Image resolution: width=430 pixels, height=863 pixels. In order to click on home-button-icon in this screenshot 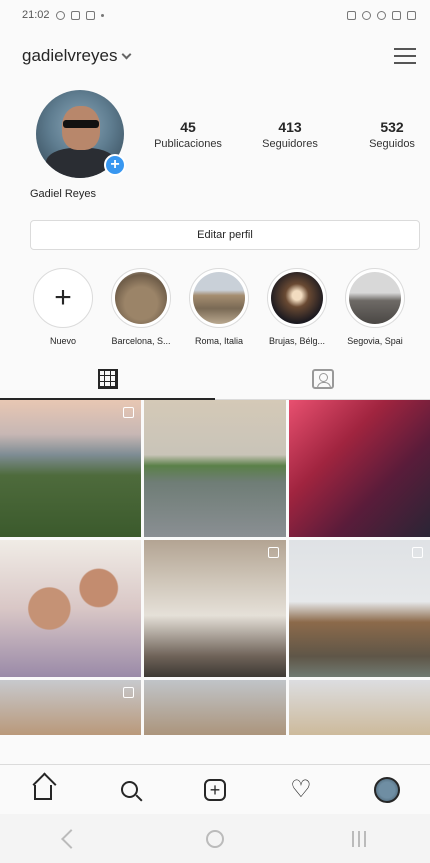, I will do `click(215, 838)`.